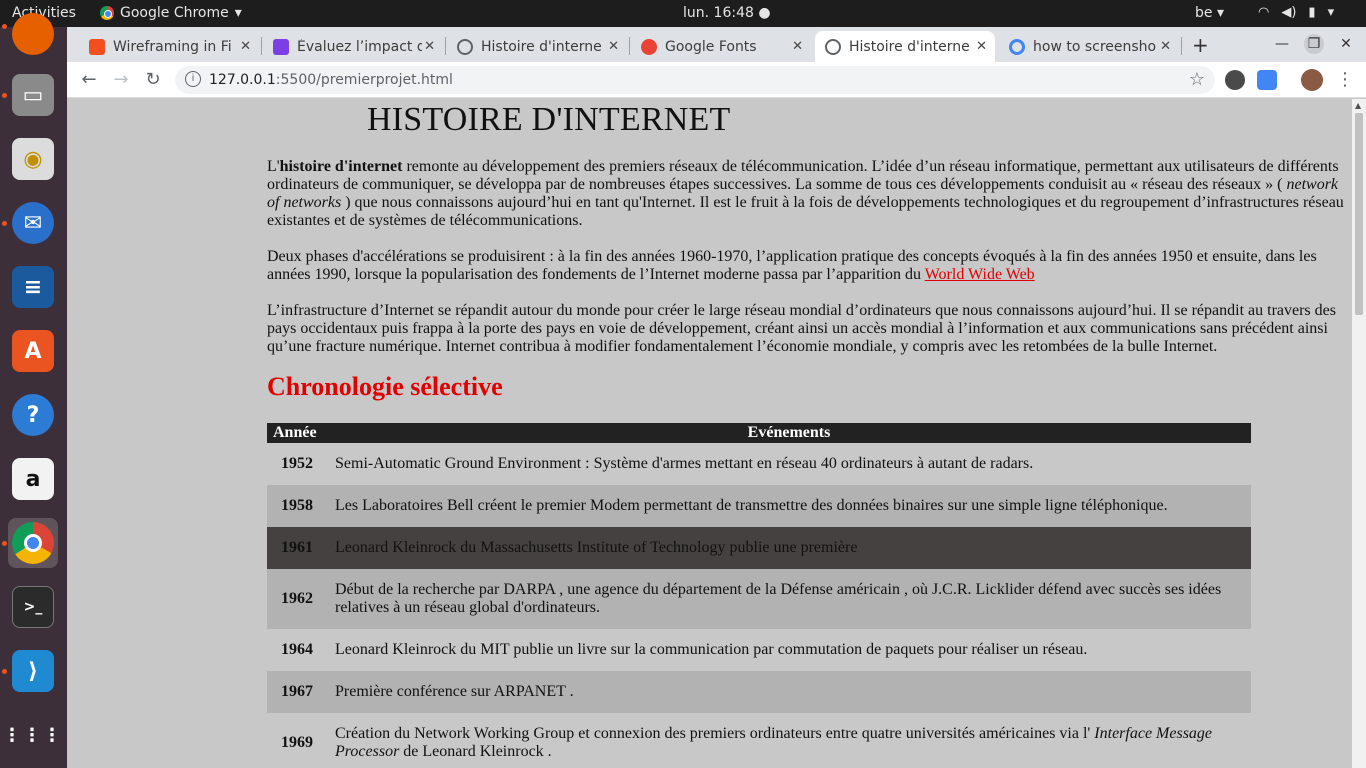 This screenshot has height=768, width=1366. I want to click on dock-files: ▭, so click(33, 95).